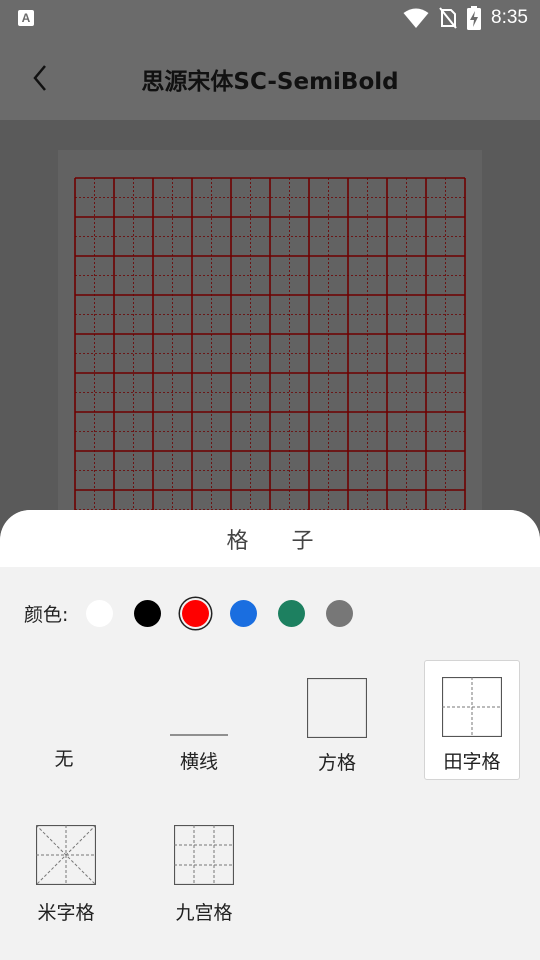 The height and width of the screenshot is (960, 540). Describe the element at coordinates (46, 614) in the screenshot. I see `color-label: 颜色:` at that location.